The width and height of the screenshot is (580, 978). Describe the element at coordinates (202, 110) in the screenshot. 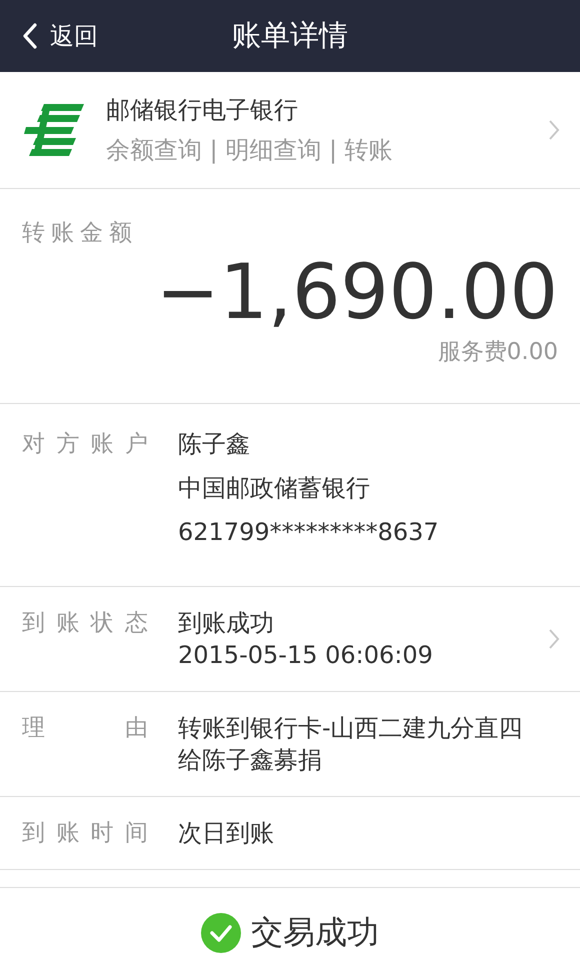

I see `bank-name: 邮储银行电子银行` at that location.